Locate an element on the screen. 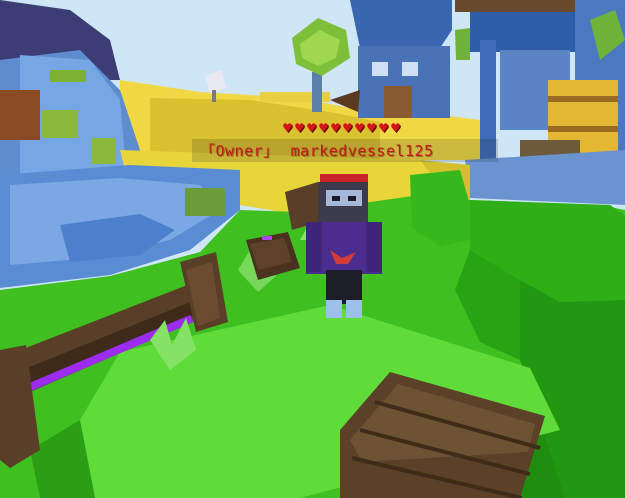 The height and width of the screenshot is (498, 625). rank-label: 「Owner」 is located at coordinates (239, 151).